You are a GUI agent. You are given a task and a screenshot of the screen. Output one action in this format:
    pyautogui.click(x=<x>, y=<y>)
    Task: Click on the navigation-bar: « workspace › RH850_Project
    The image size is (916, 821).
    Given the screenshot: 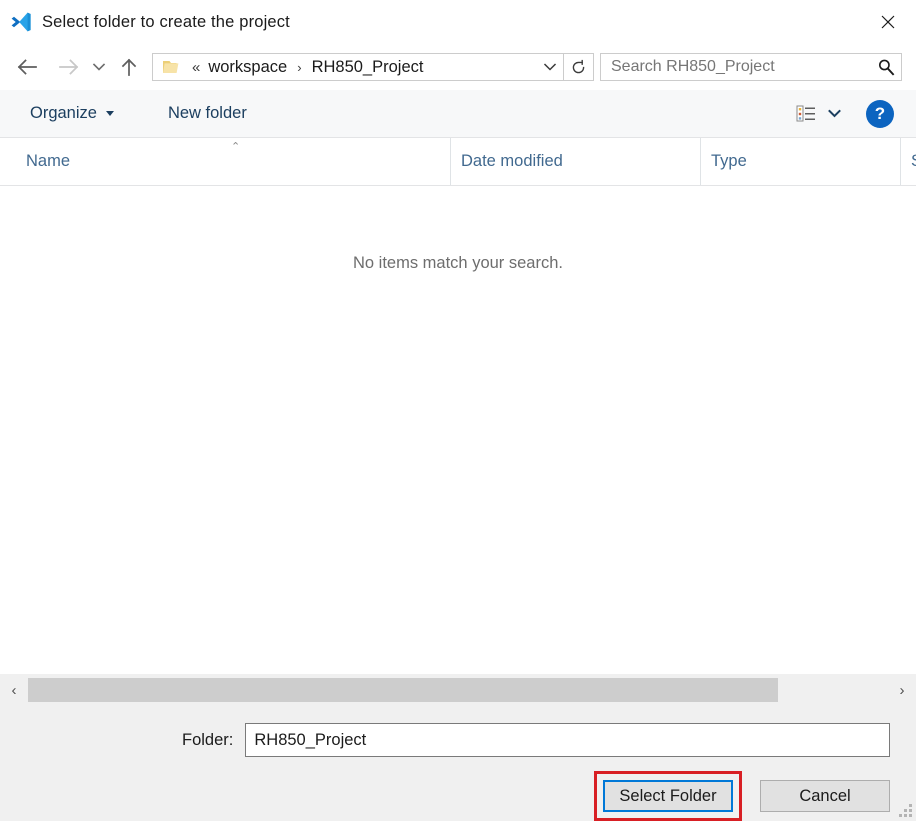 What is the action you would take?
    pyautogui.click(x=458, y=67)
    